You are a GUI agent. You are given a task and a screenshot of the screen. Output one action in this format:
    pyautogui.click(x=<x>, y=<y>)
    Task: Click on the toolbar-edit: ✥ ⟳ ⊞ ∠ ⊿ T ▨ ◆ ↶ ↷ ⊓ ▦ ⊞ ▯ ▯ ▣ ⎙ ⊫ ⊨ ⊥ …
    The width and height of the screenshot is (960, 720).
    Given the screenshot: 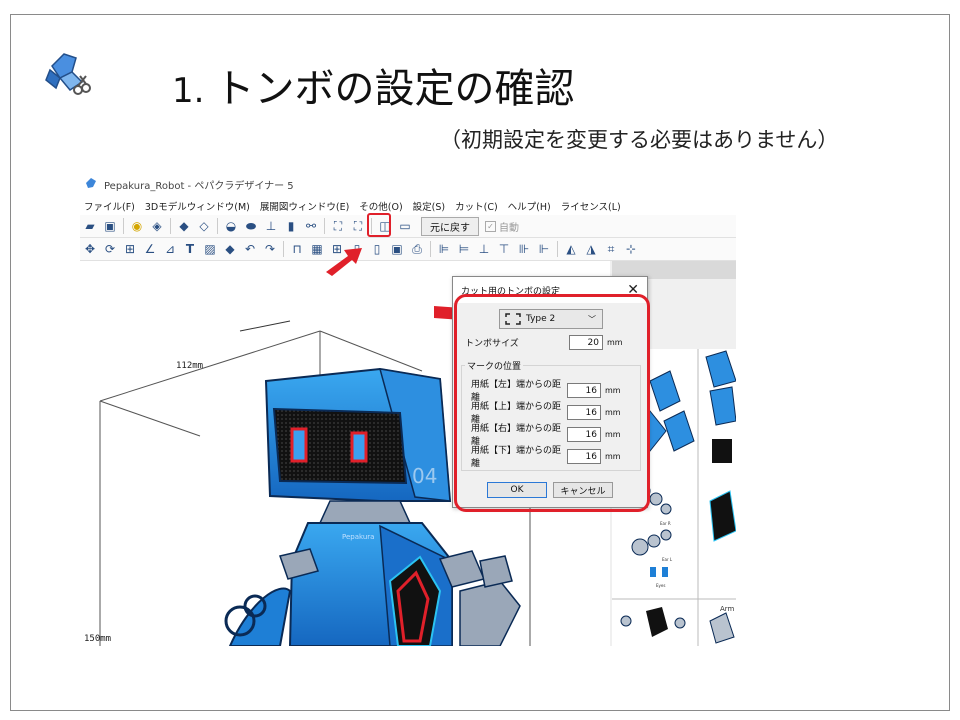 What is the action you would take?
    pyautogui.click(x=408, y=249)
    